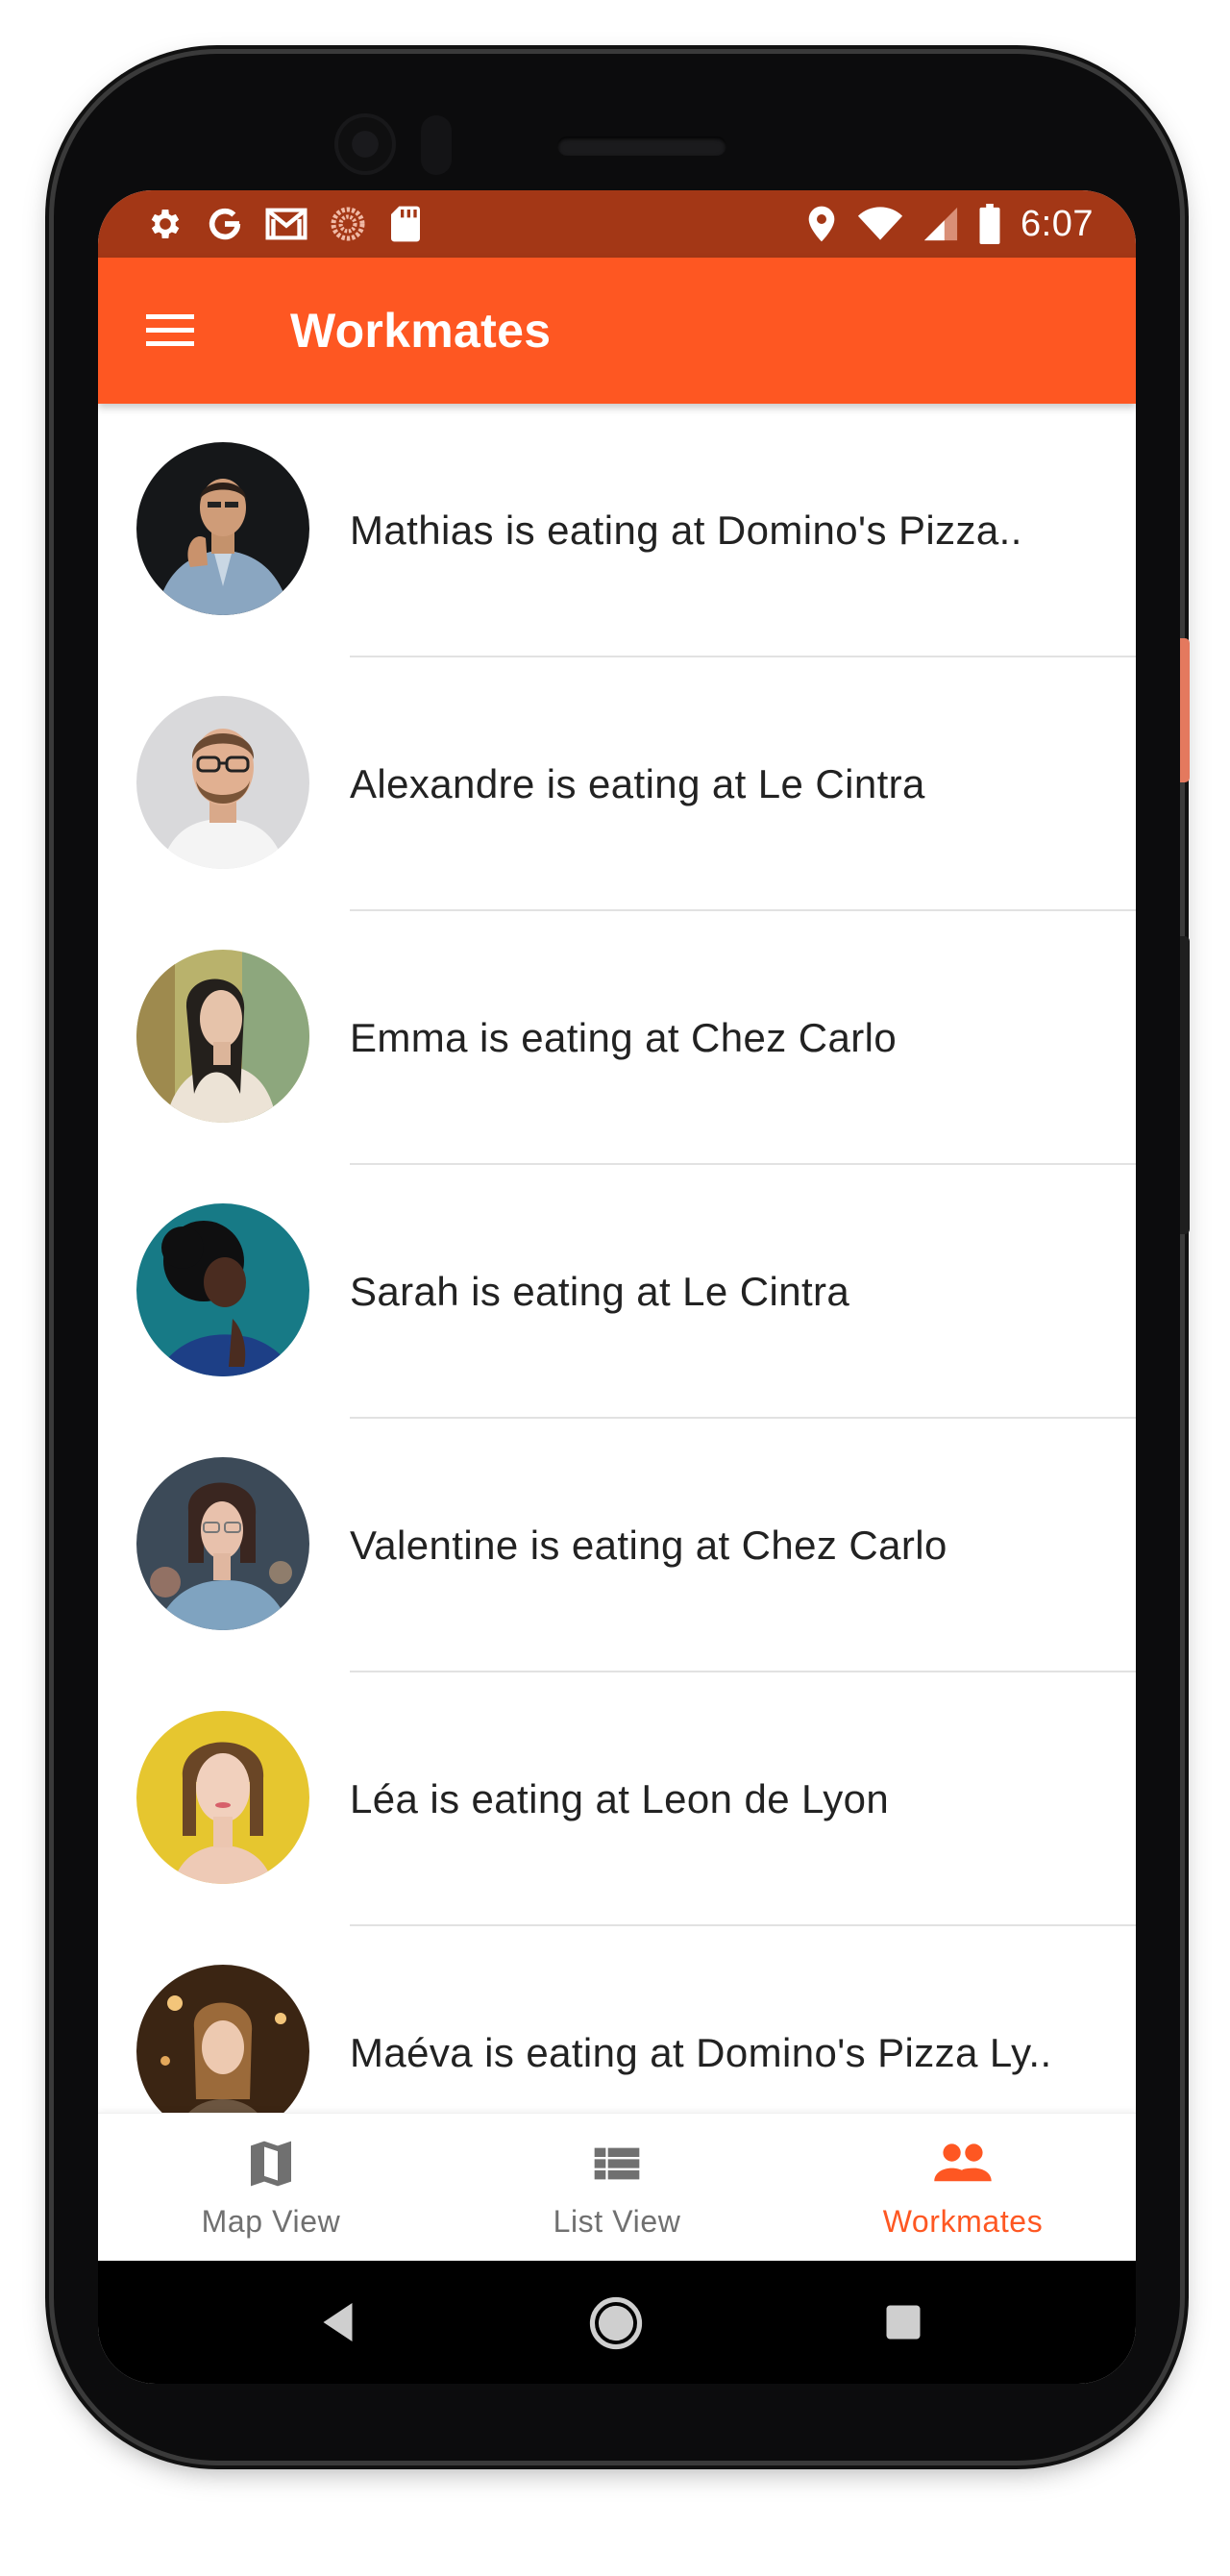  Describe the element at coordinates (617, 2019) in the screenshot. I see `list-item: Maéva is eating at Domino's Pizza Ly..` at that location.